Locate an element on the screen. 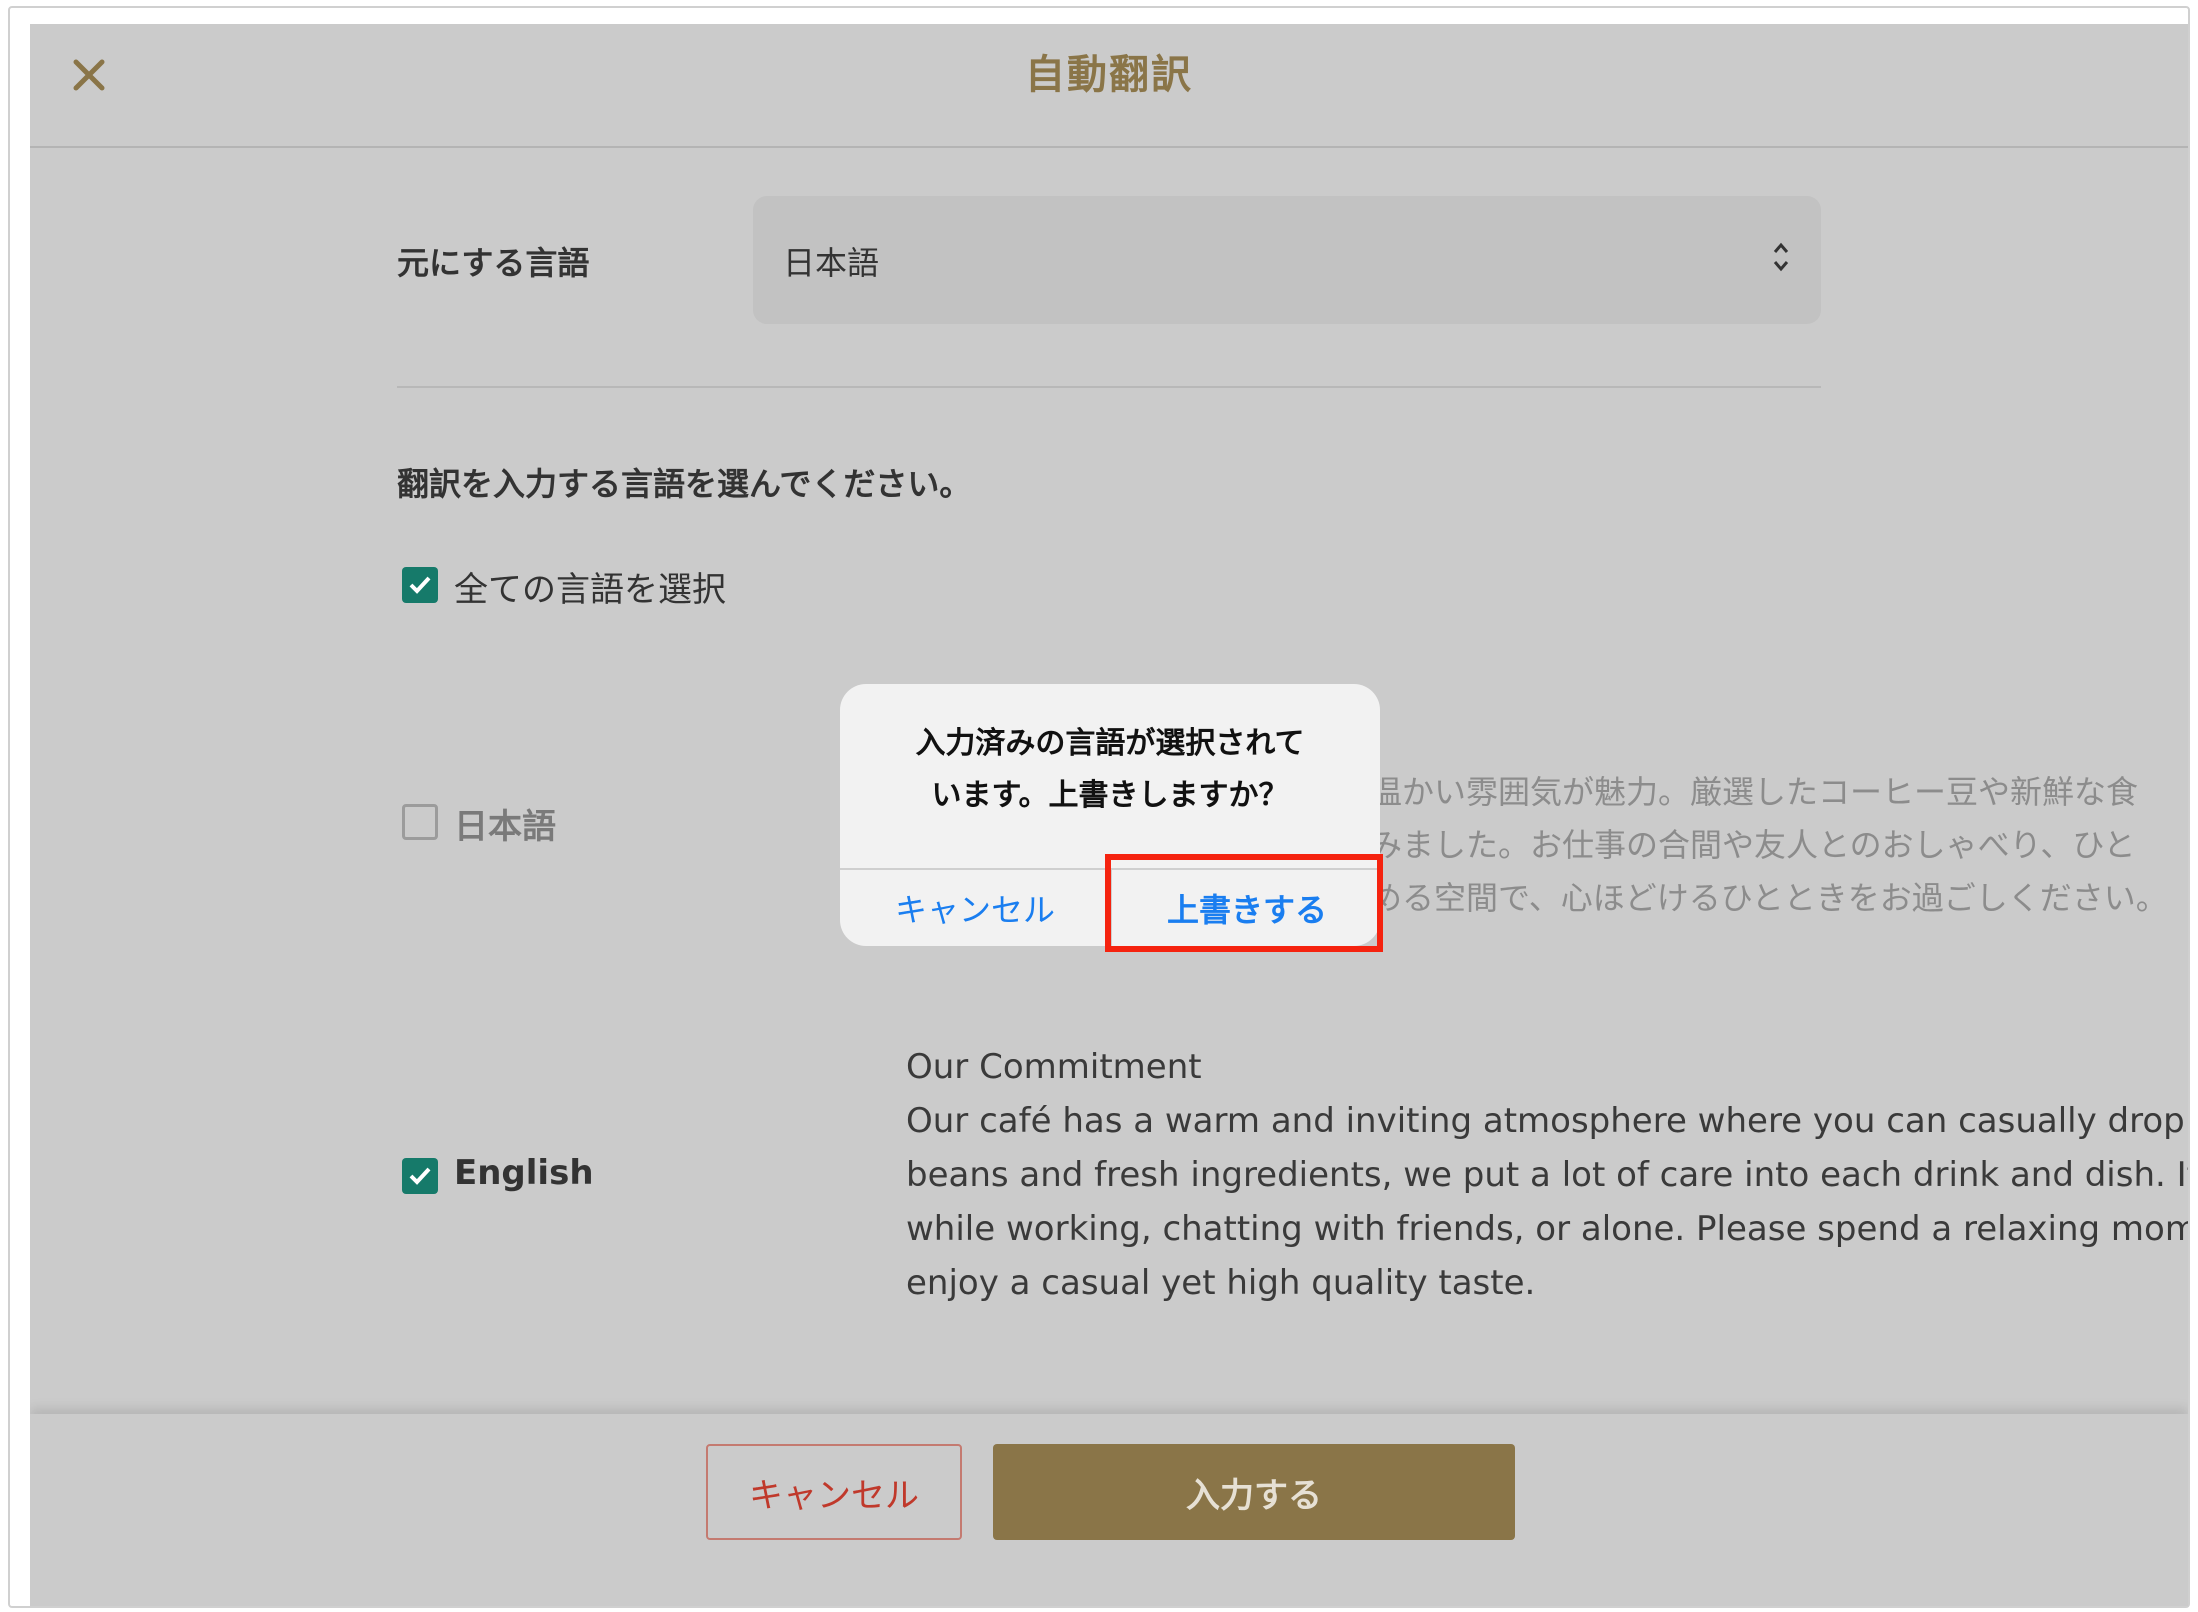  highlight-box is located at coordinates (1244, 903).